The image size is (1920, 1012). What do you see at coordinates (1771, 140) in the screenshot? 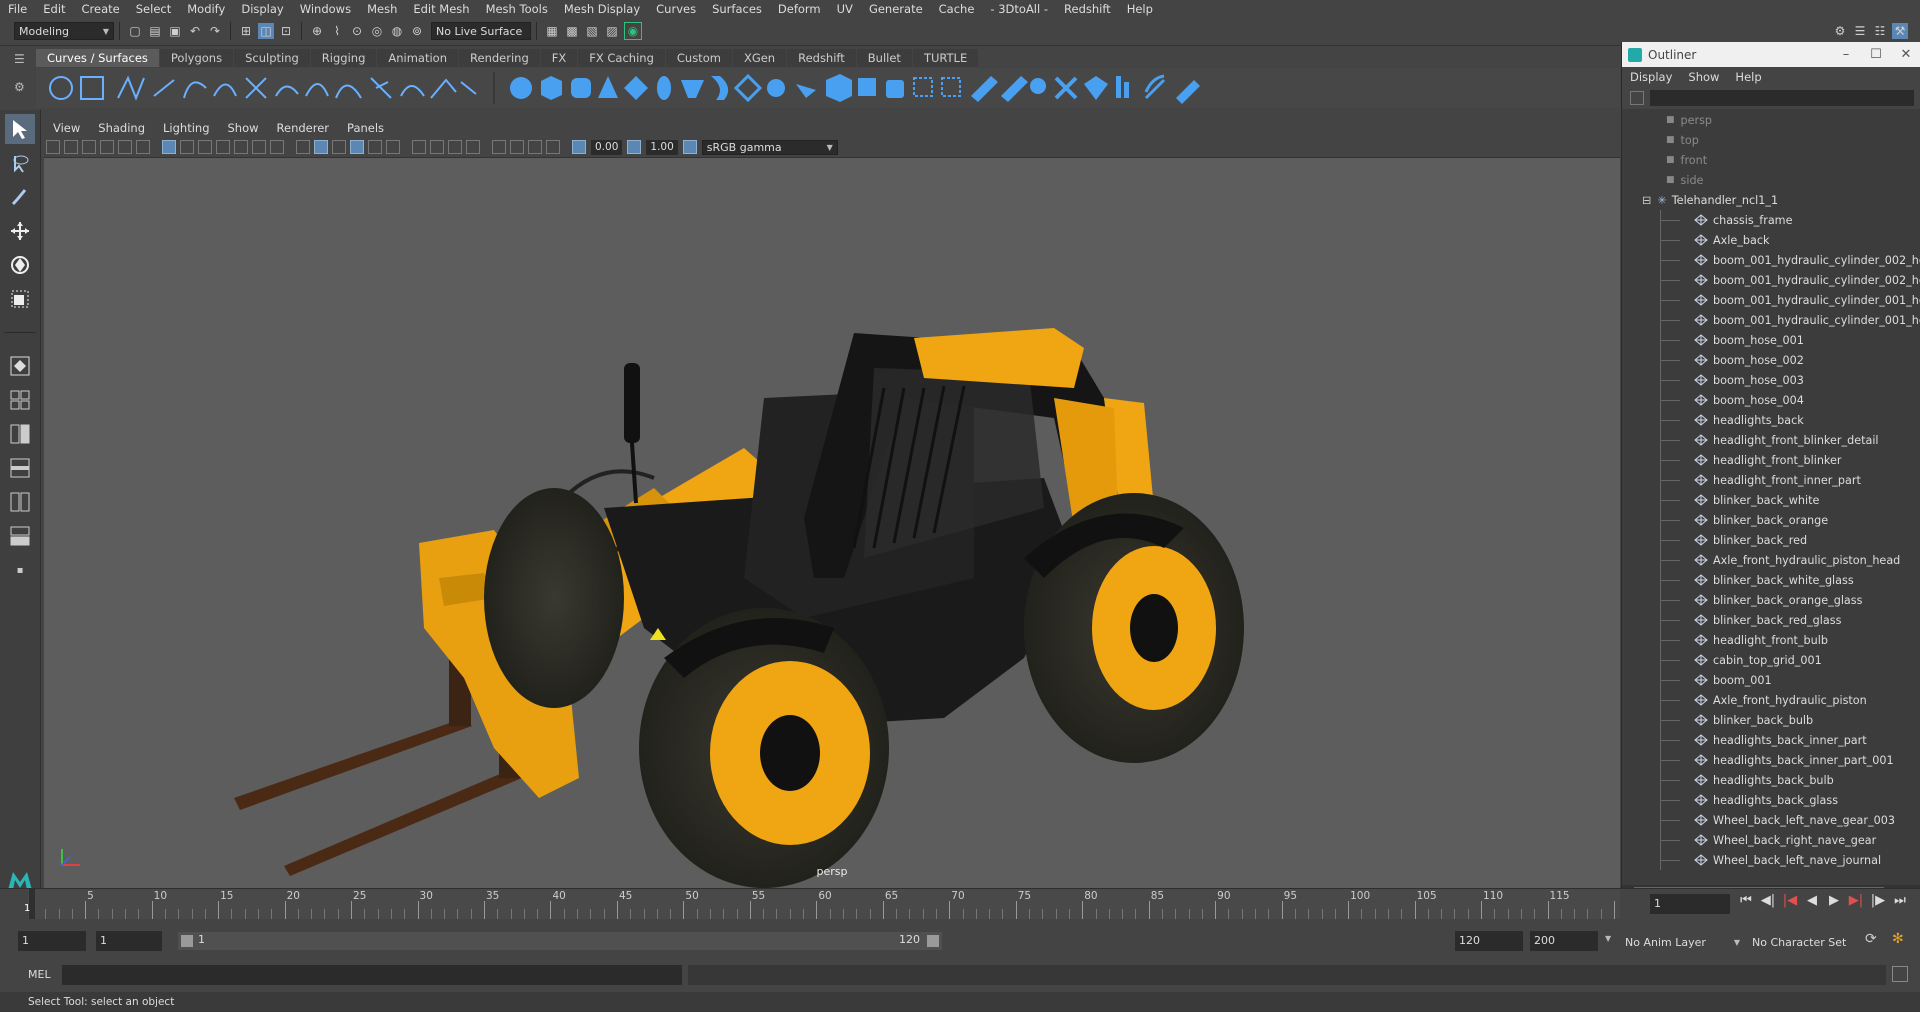
I see `outliner-camera-item: ■ top` at bounding box center [1771, 140].